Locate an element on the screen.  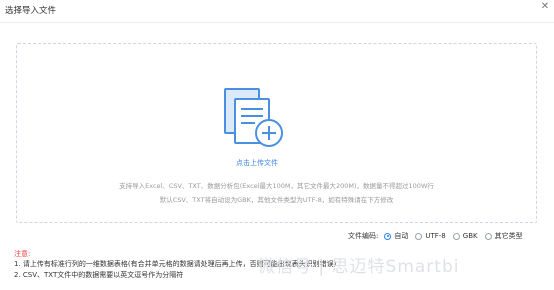
encoding-label: 文件编码: is located at coordinates (363, 236).